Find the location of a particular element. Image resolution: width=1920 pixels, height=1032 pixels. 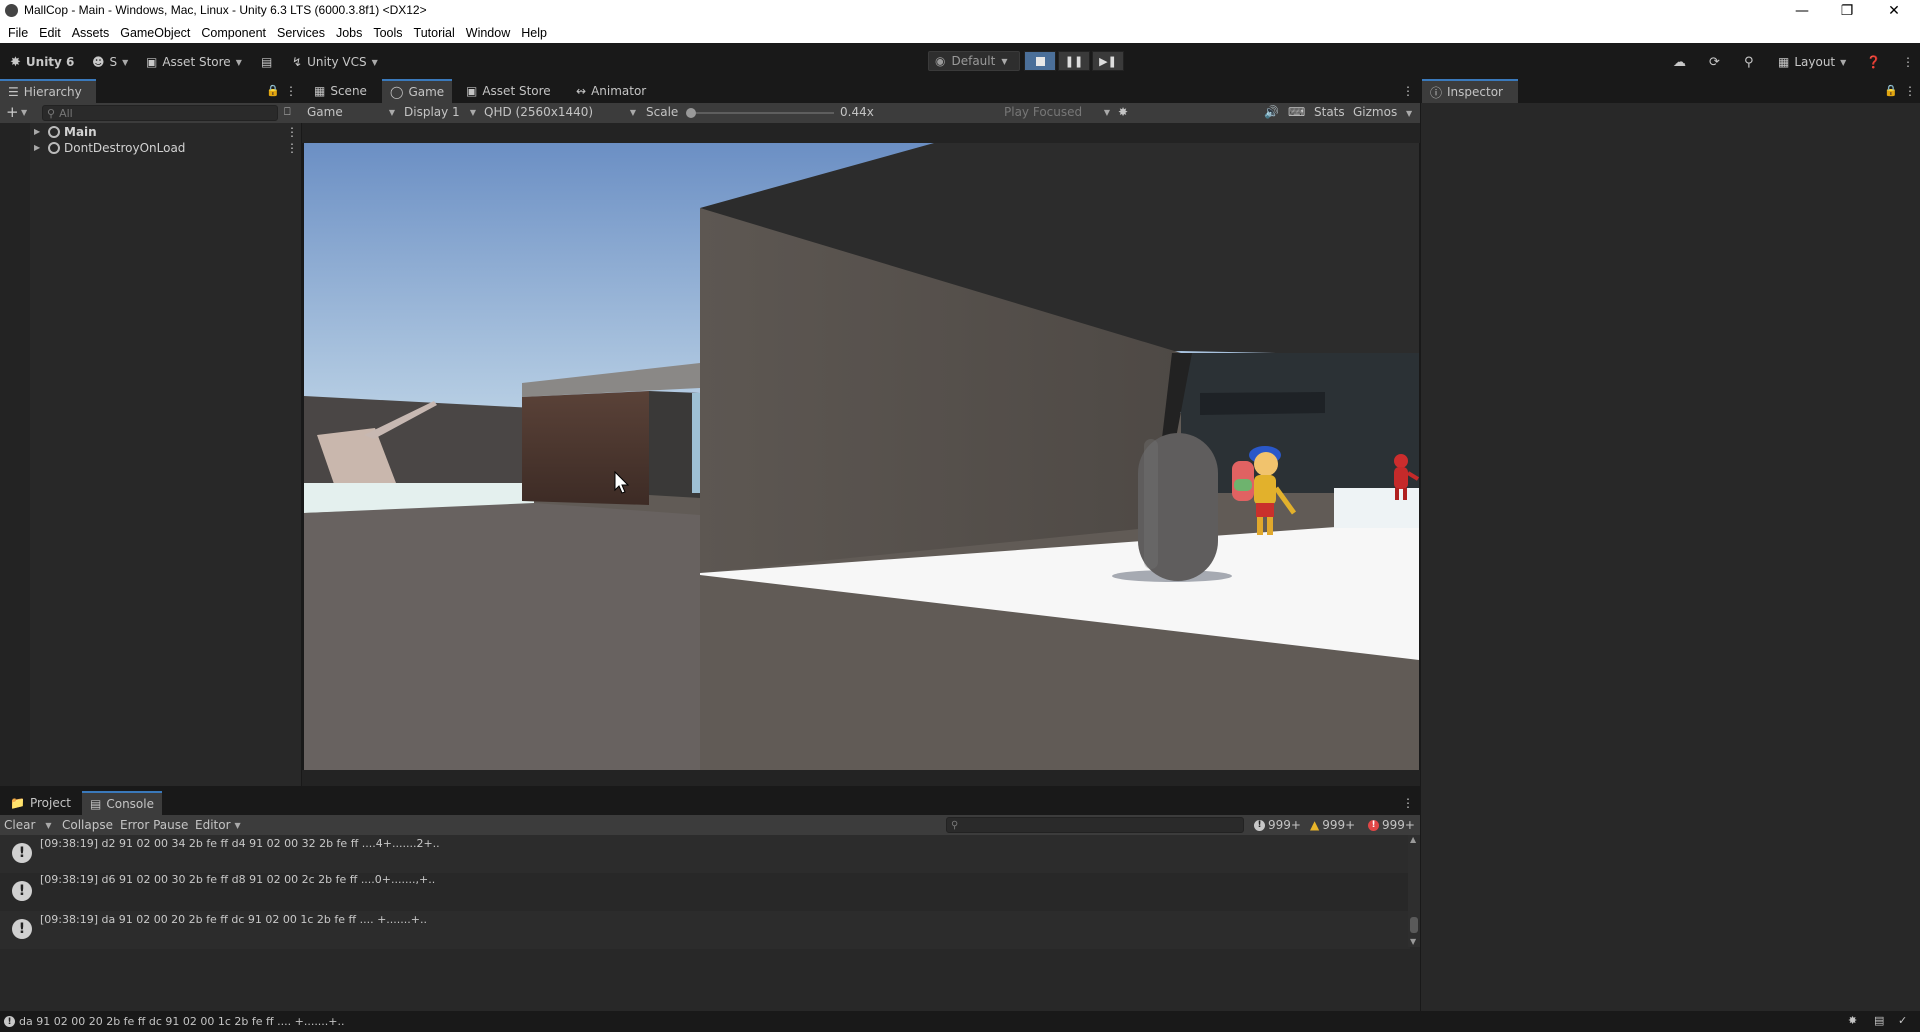

error-count-toggle: ! 999+ is located at coordinates (1391, 825).